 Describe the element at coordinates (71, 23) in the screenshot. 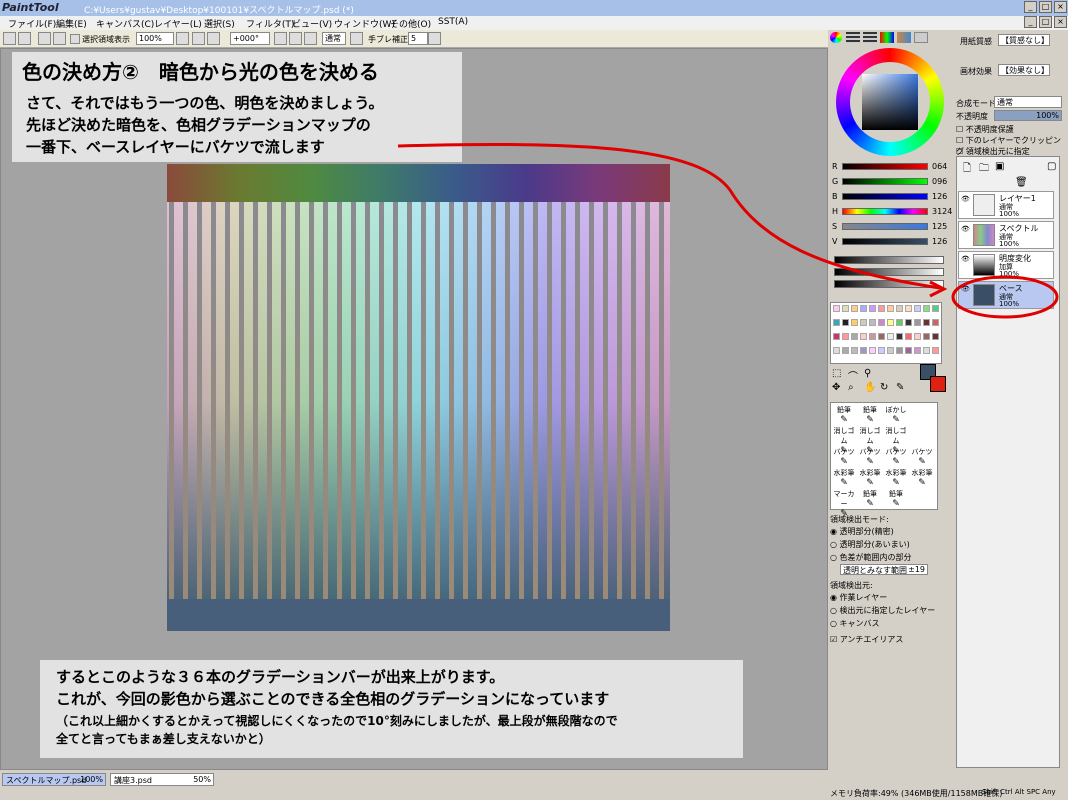

I see `menu-edit: 編集(E)` at that location.